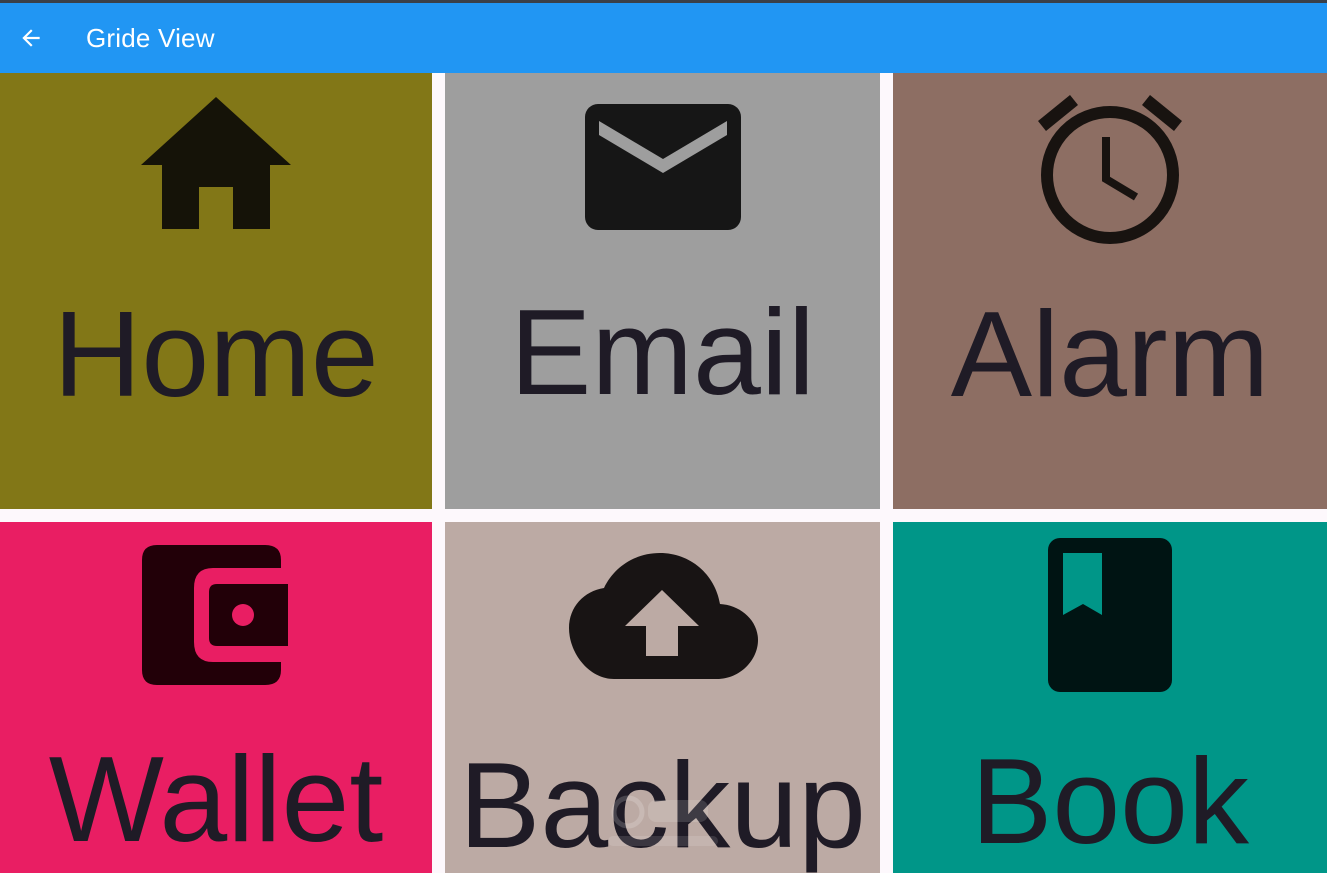 This screenshot has width=1327, height=873. I want to click on tile-book: Book, so click(1110, 697).